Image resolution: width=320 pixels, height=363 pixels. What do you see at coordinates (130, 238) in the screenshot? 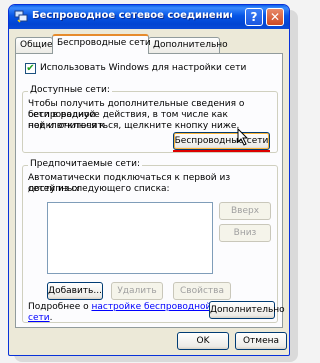
I see `preferred-networks-list` at bounding box center [130, 238].